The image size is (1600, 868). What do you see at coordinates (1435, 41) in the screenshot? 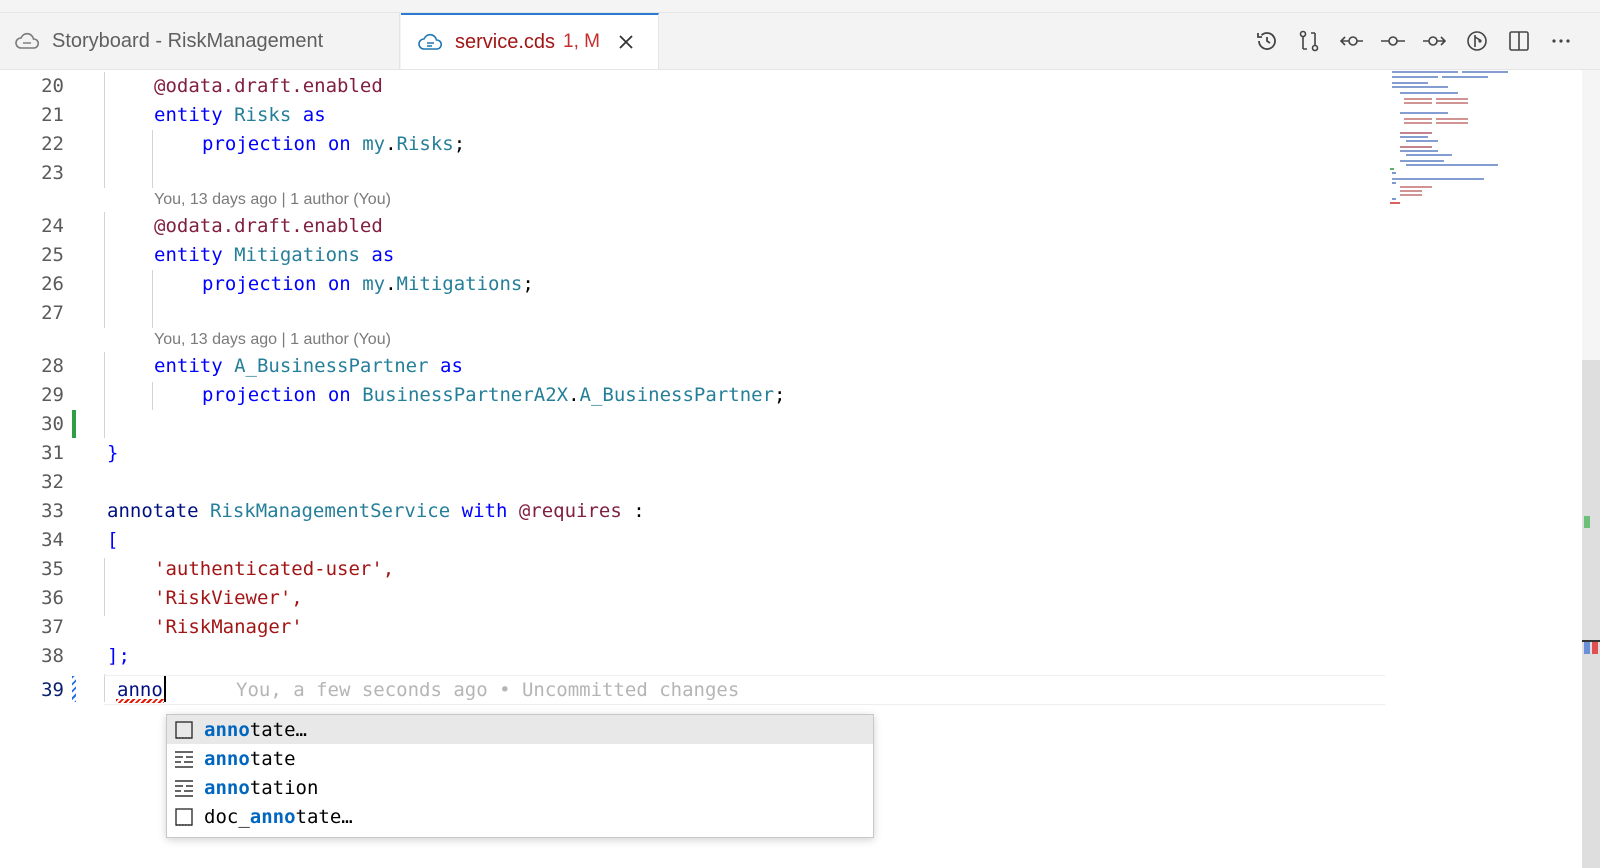
I see `next-change-icon` at bounding box center [1435, 41].